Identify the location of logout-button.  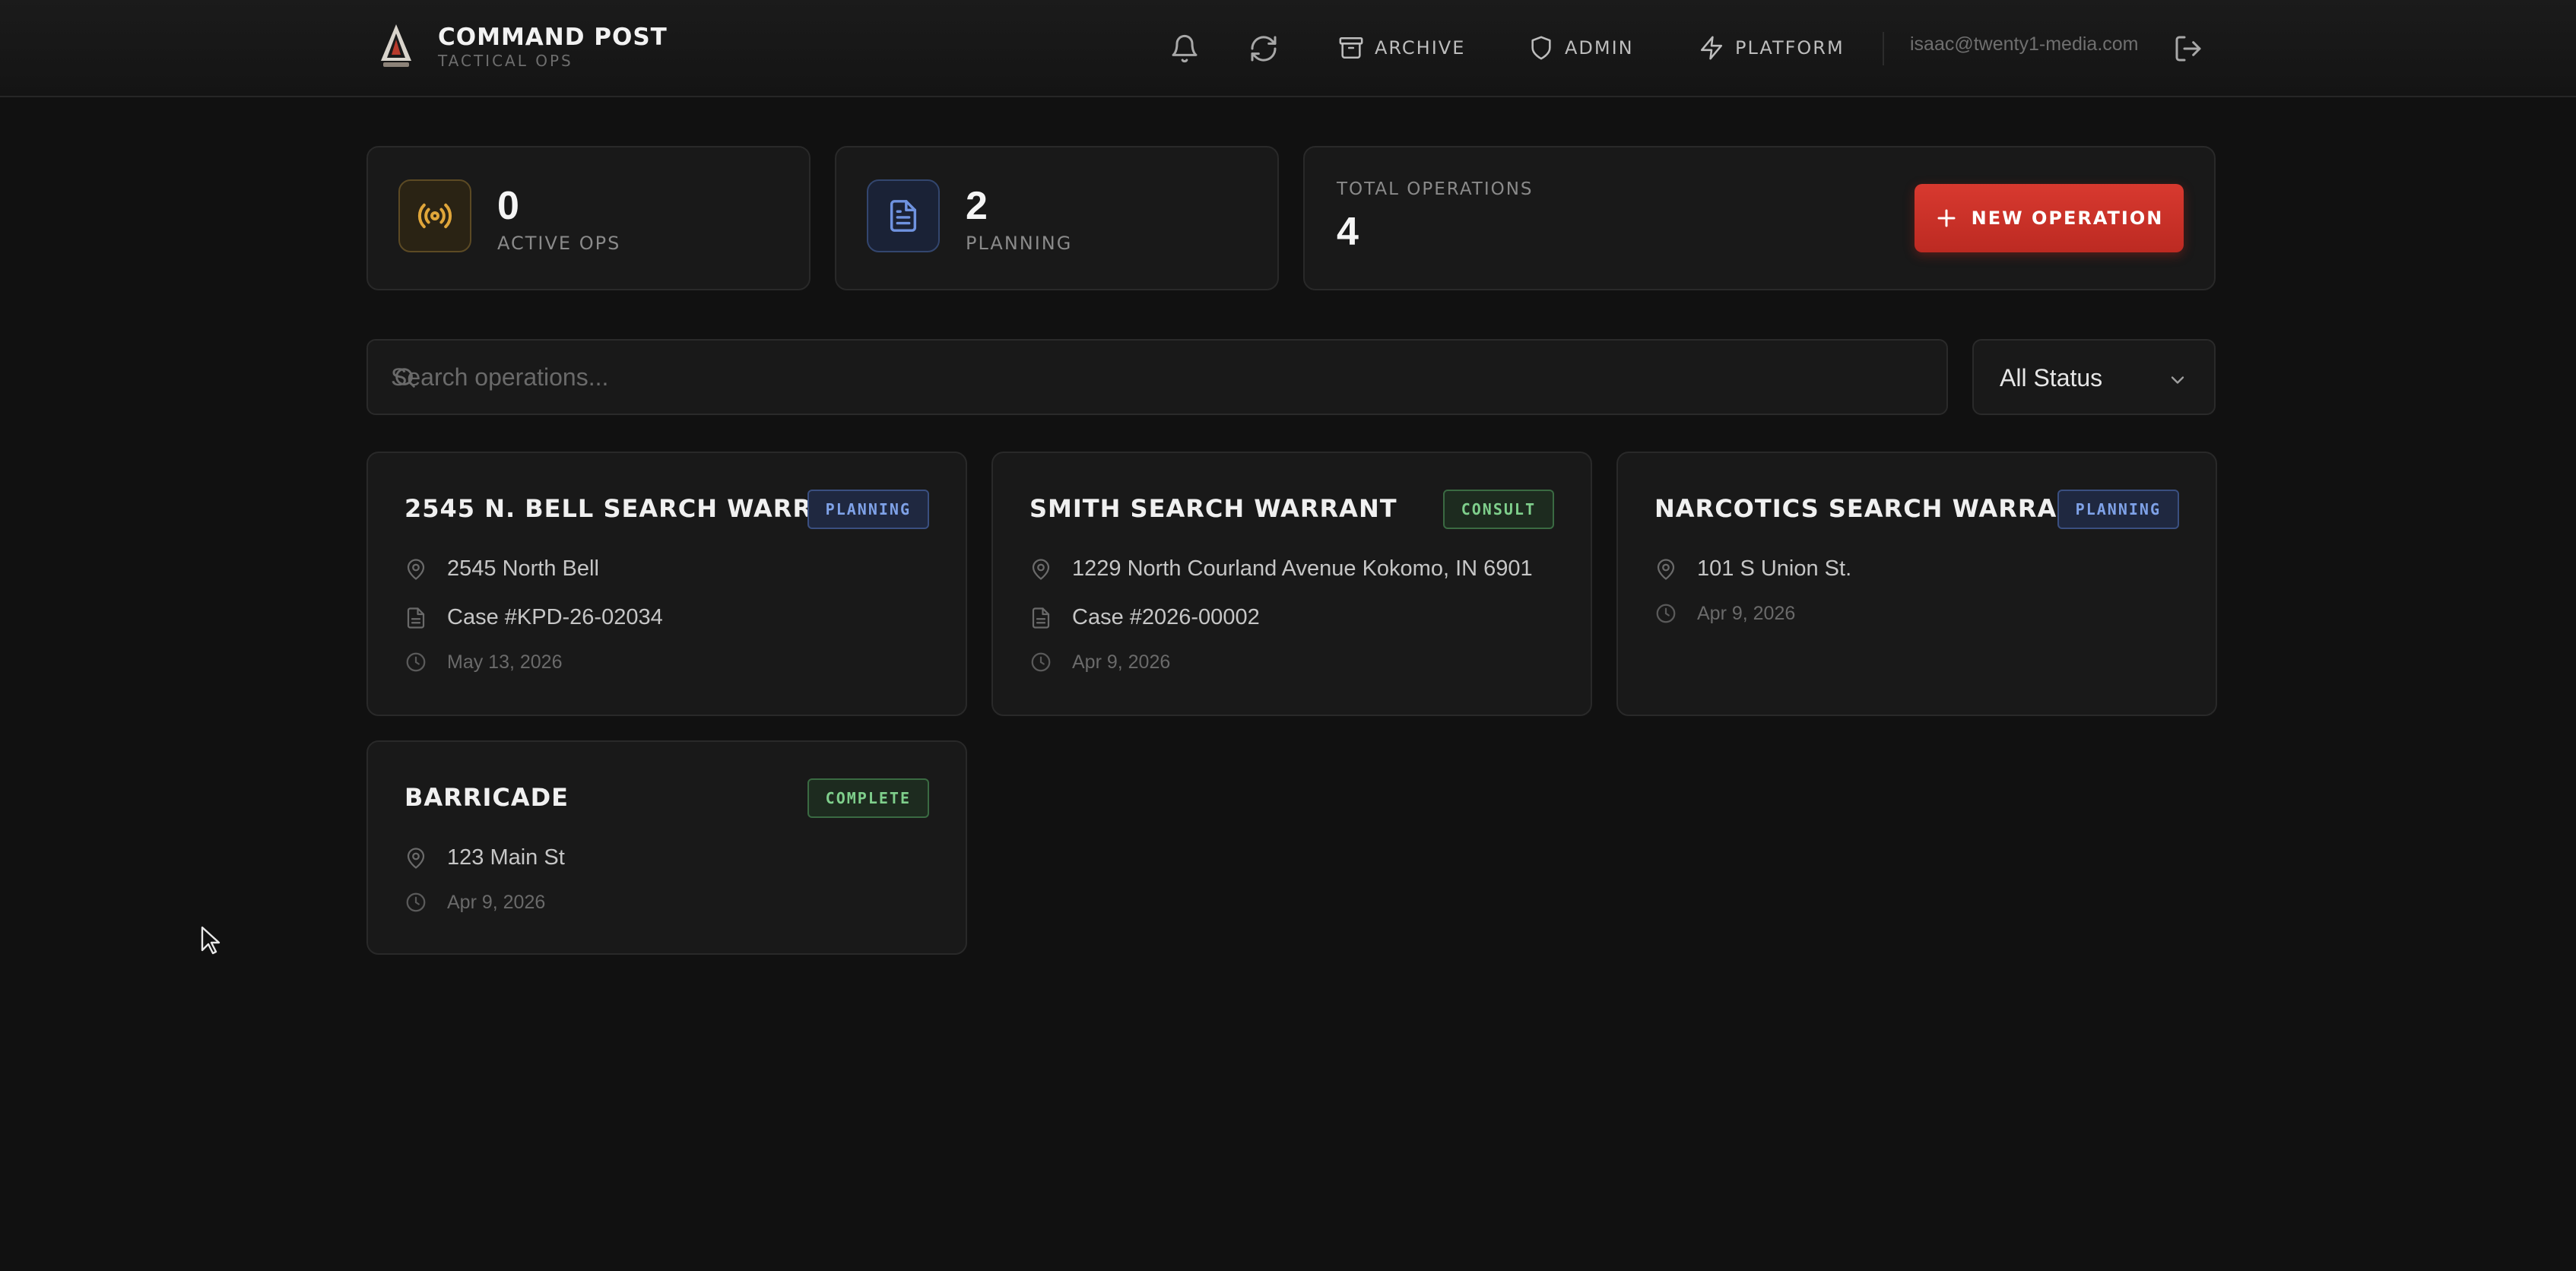
(2189, 48).